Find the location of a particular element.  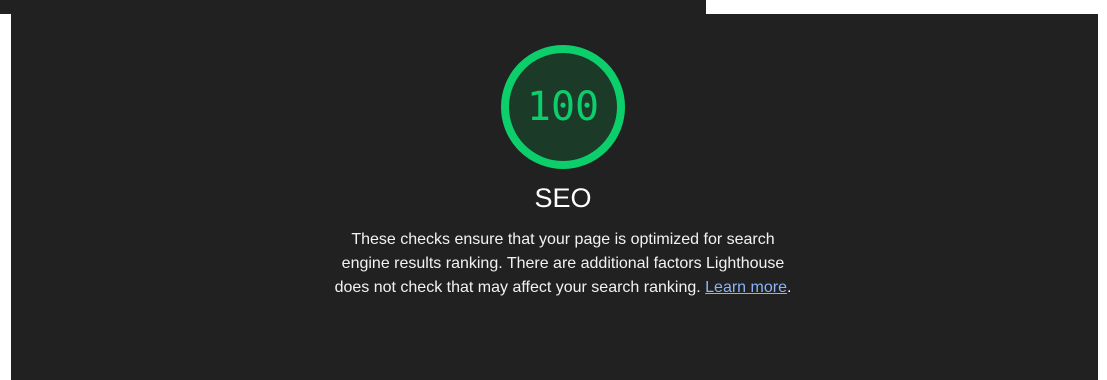

score-gauge: 100 is located at coordinates (563, 107).